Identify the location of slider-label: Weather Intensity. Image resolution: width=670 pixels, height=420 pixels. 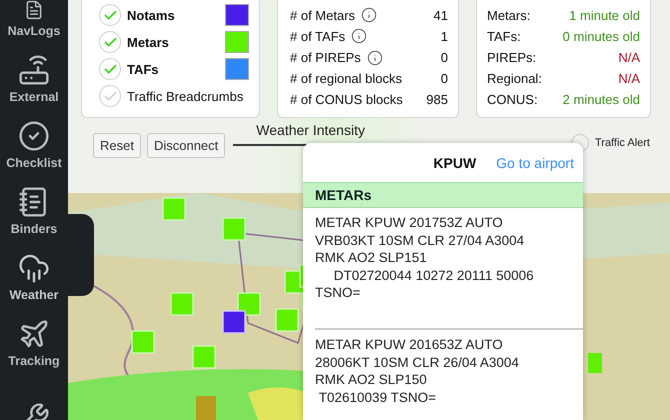
(310, 130).